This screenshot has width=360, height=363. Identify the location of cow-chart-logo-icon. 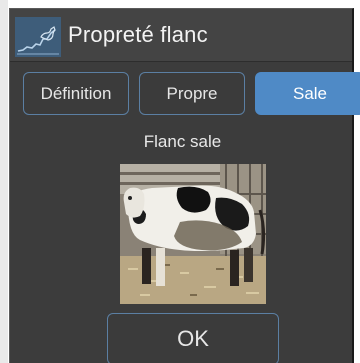
(38, 37).